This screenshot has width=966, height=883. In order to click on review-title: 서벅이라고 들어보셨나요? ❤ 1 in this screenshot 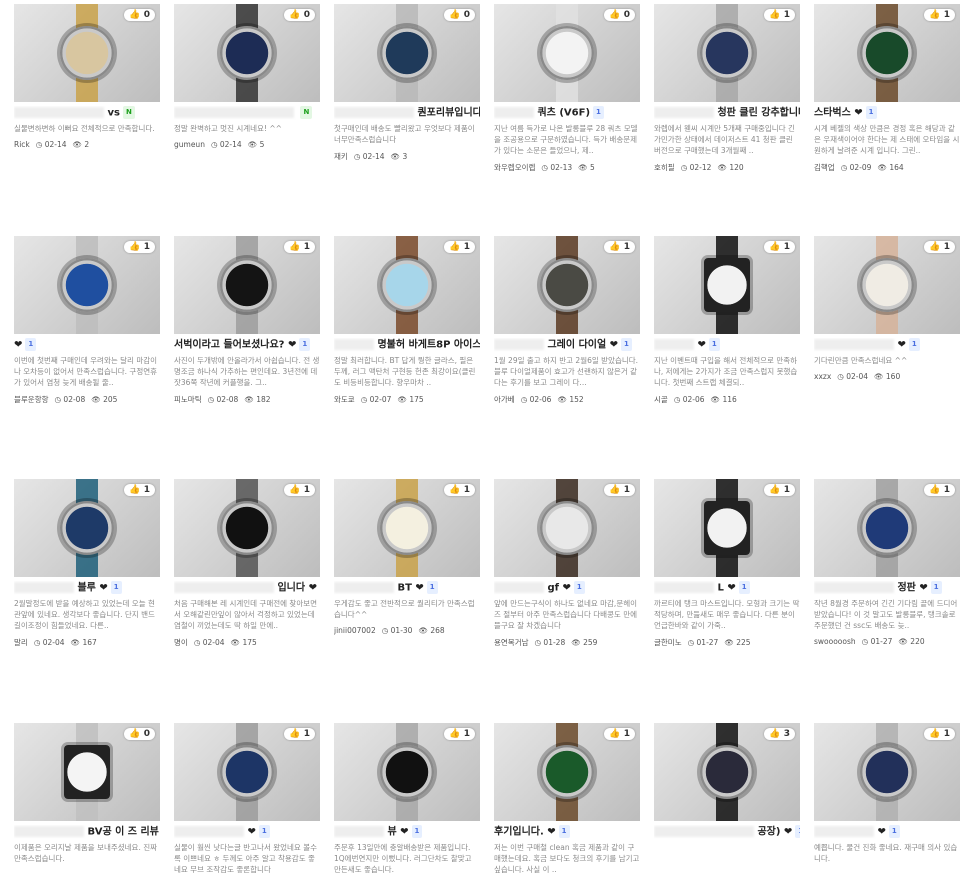, I will do `click(247, 345)`.